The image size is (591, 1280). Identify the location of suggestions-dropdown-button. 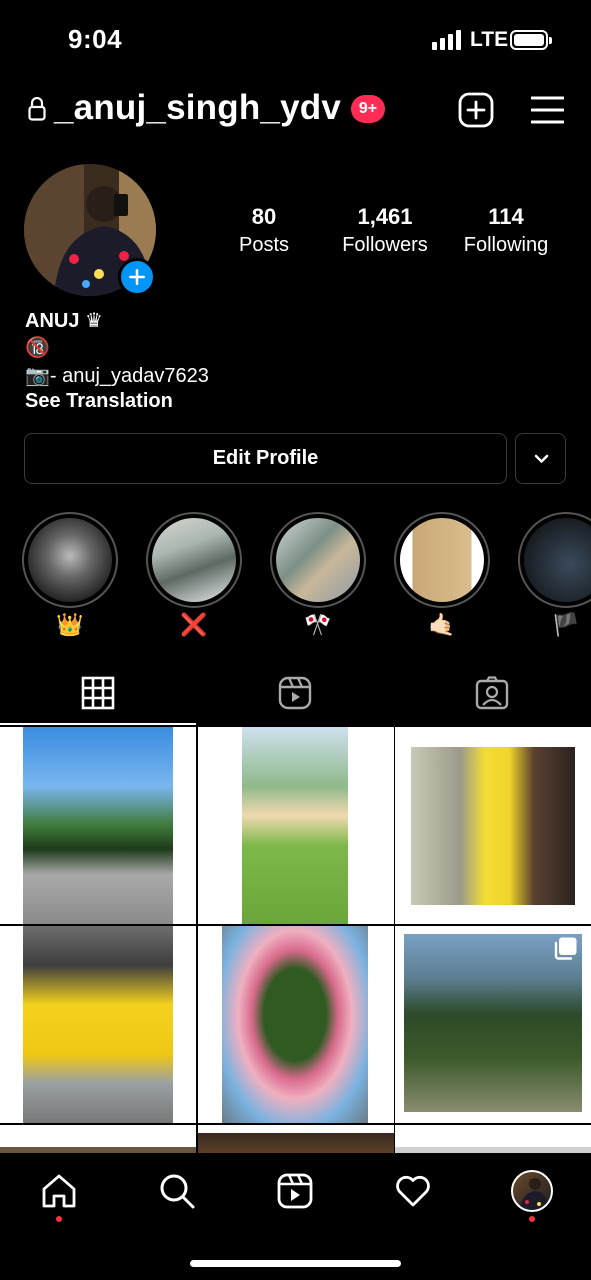
(540, 458).